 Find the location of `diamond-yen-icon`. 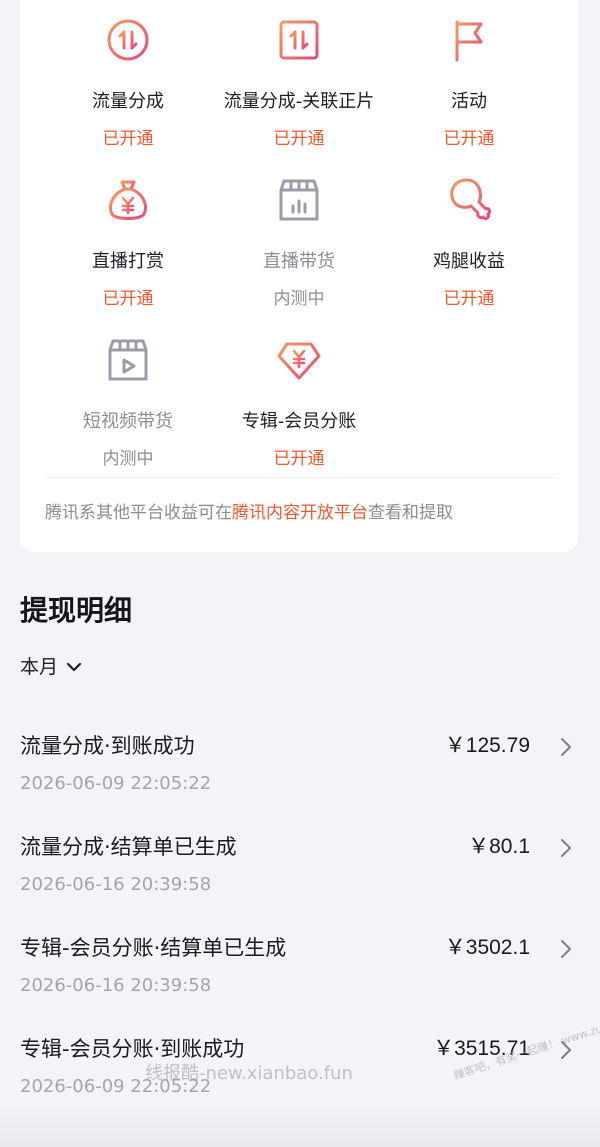

diamond-yen-icon is located at coordinates (299, 360).